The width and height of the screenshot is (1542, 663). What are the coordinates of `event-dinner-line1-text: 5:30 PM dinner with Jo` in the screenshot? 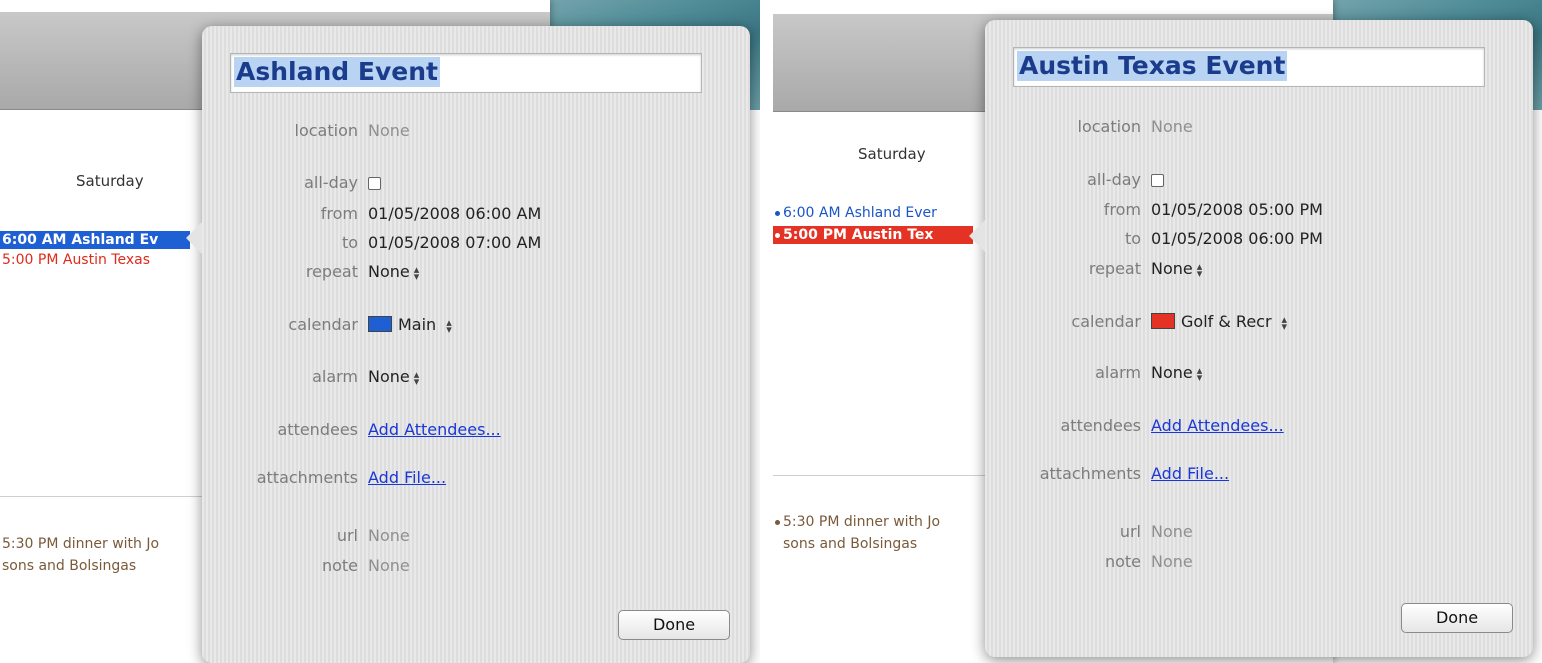 It's located at (862, 522).